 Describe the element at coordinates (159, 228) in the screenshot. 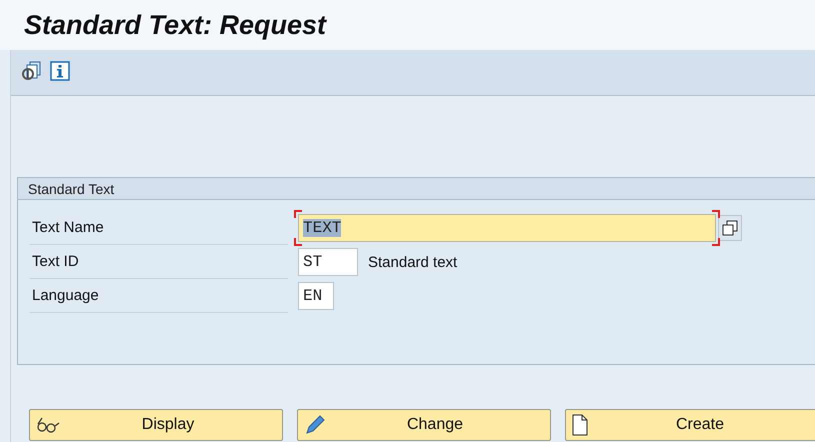

I see `field-label: Text Name` at that location.